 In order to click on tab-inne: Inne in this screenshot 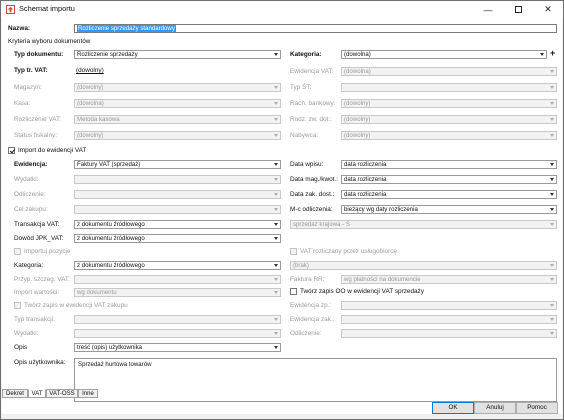, I will do `click(88, 393)`.